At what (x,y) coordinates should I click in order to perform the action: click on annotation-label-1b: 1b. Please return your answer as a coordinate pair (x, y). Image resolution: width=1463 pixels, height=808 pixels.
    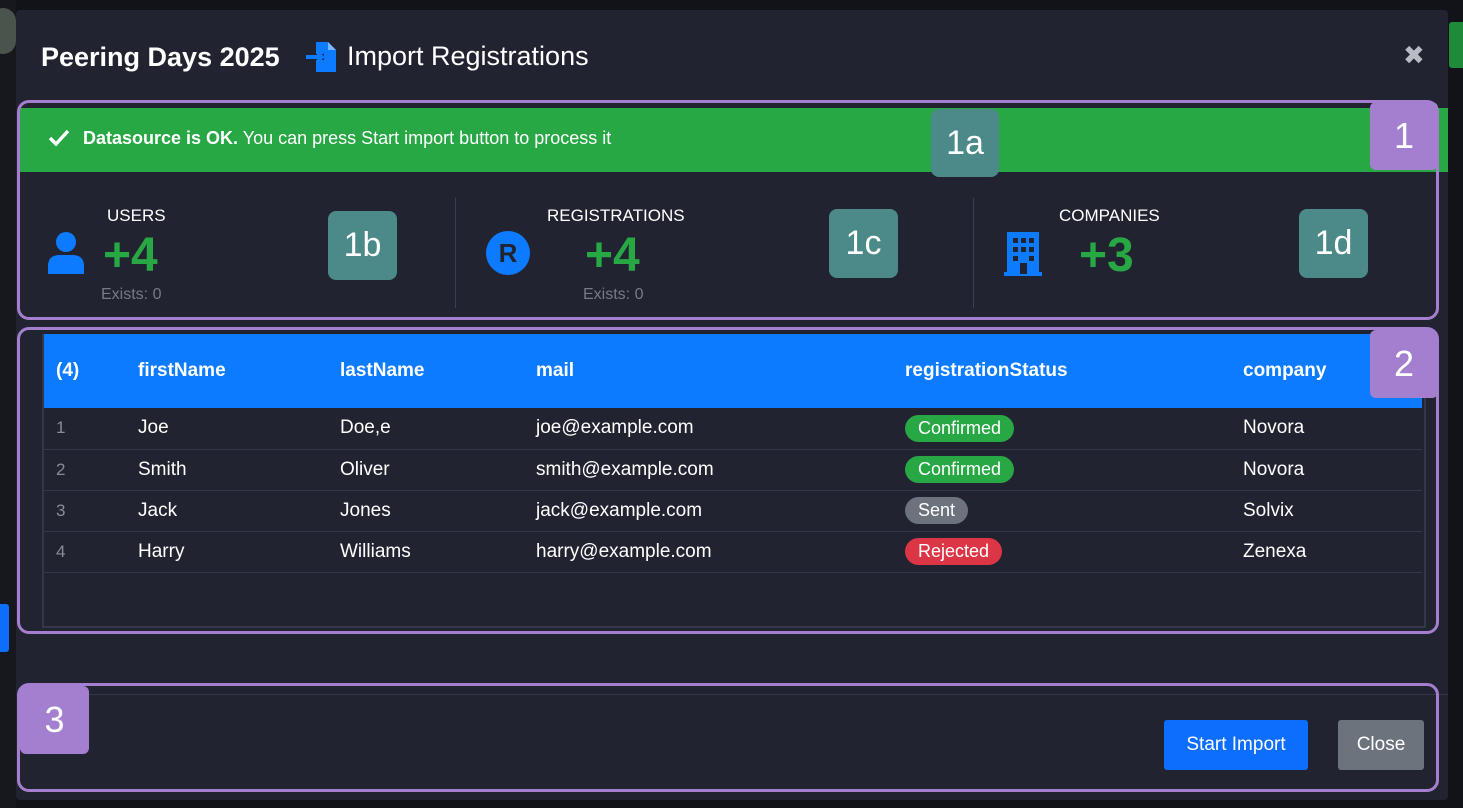
    Looking at the image, I should click on (362, 245).